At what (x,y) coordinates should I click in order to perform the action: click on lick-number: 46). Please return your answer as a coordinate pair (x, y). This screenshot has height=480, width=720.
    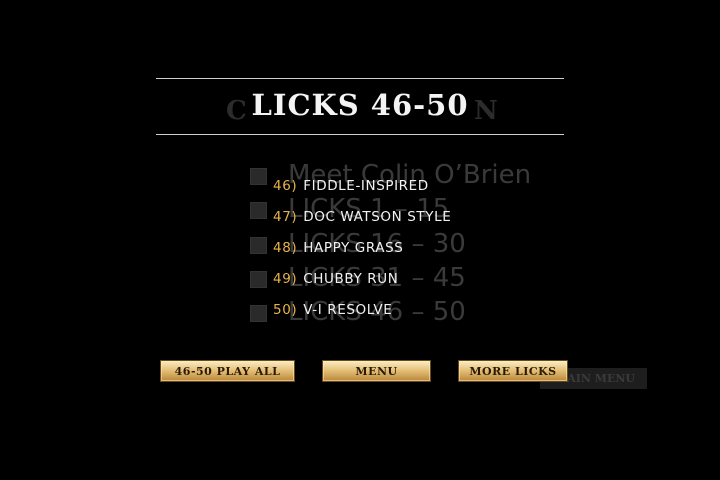
    Looking at the image, I should click on (285, 186).